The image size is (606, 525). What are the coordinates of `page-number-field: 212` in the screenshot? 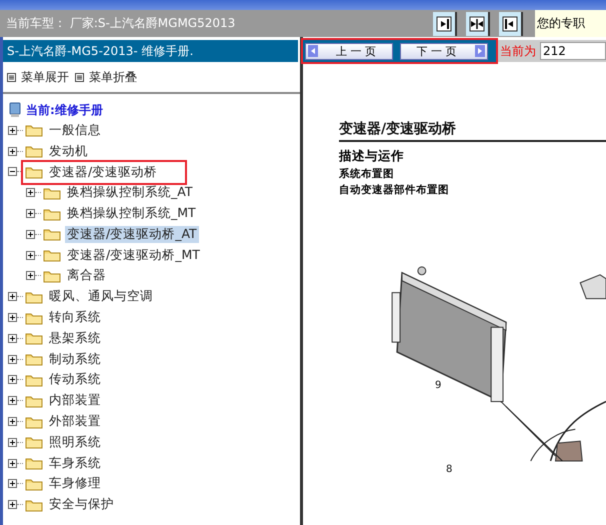 It's located at (573, 51).